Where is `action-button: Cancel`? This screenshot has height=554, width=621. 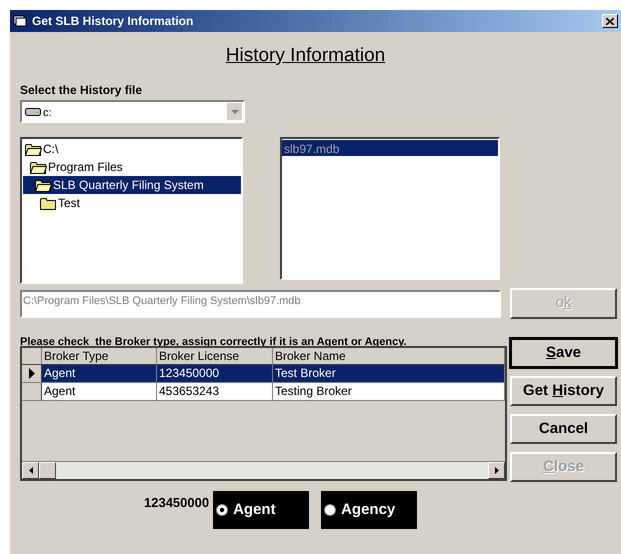
action-button: Cancel is located at coordinates (563, 429).